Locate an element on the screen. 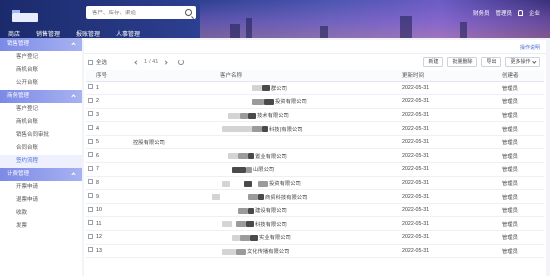  row-checkbox-cell is located at coordinates (91, 237).